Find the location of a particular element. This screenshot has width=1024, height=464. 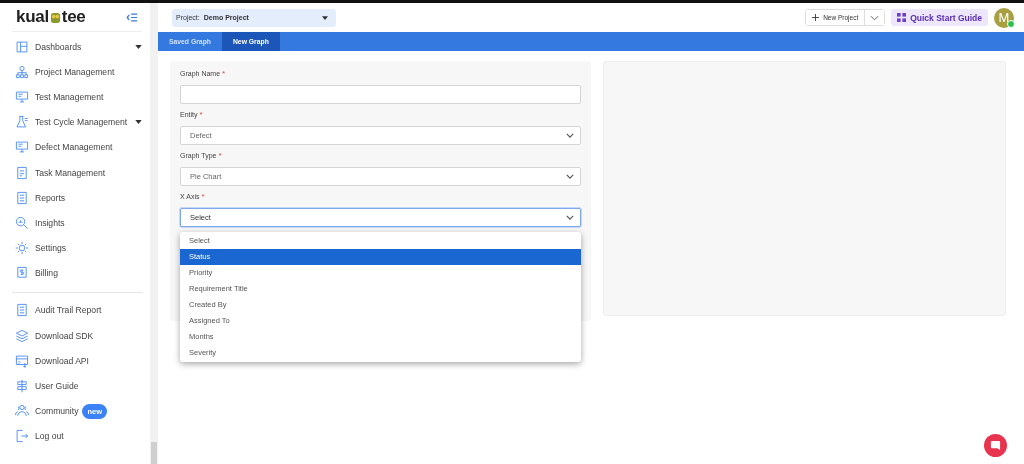

collapse-icon is located at coordinates (132, 17).